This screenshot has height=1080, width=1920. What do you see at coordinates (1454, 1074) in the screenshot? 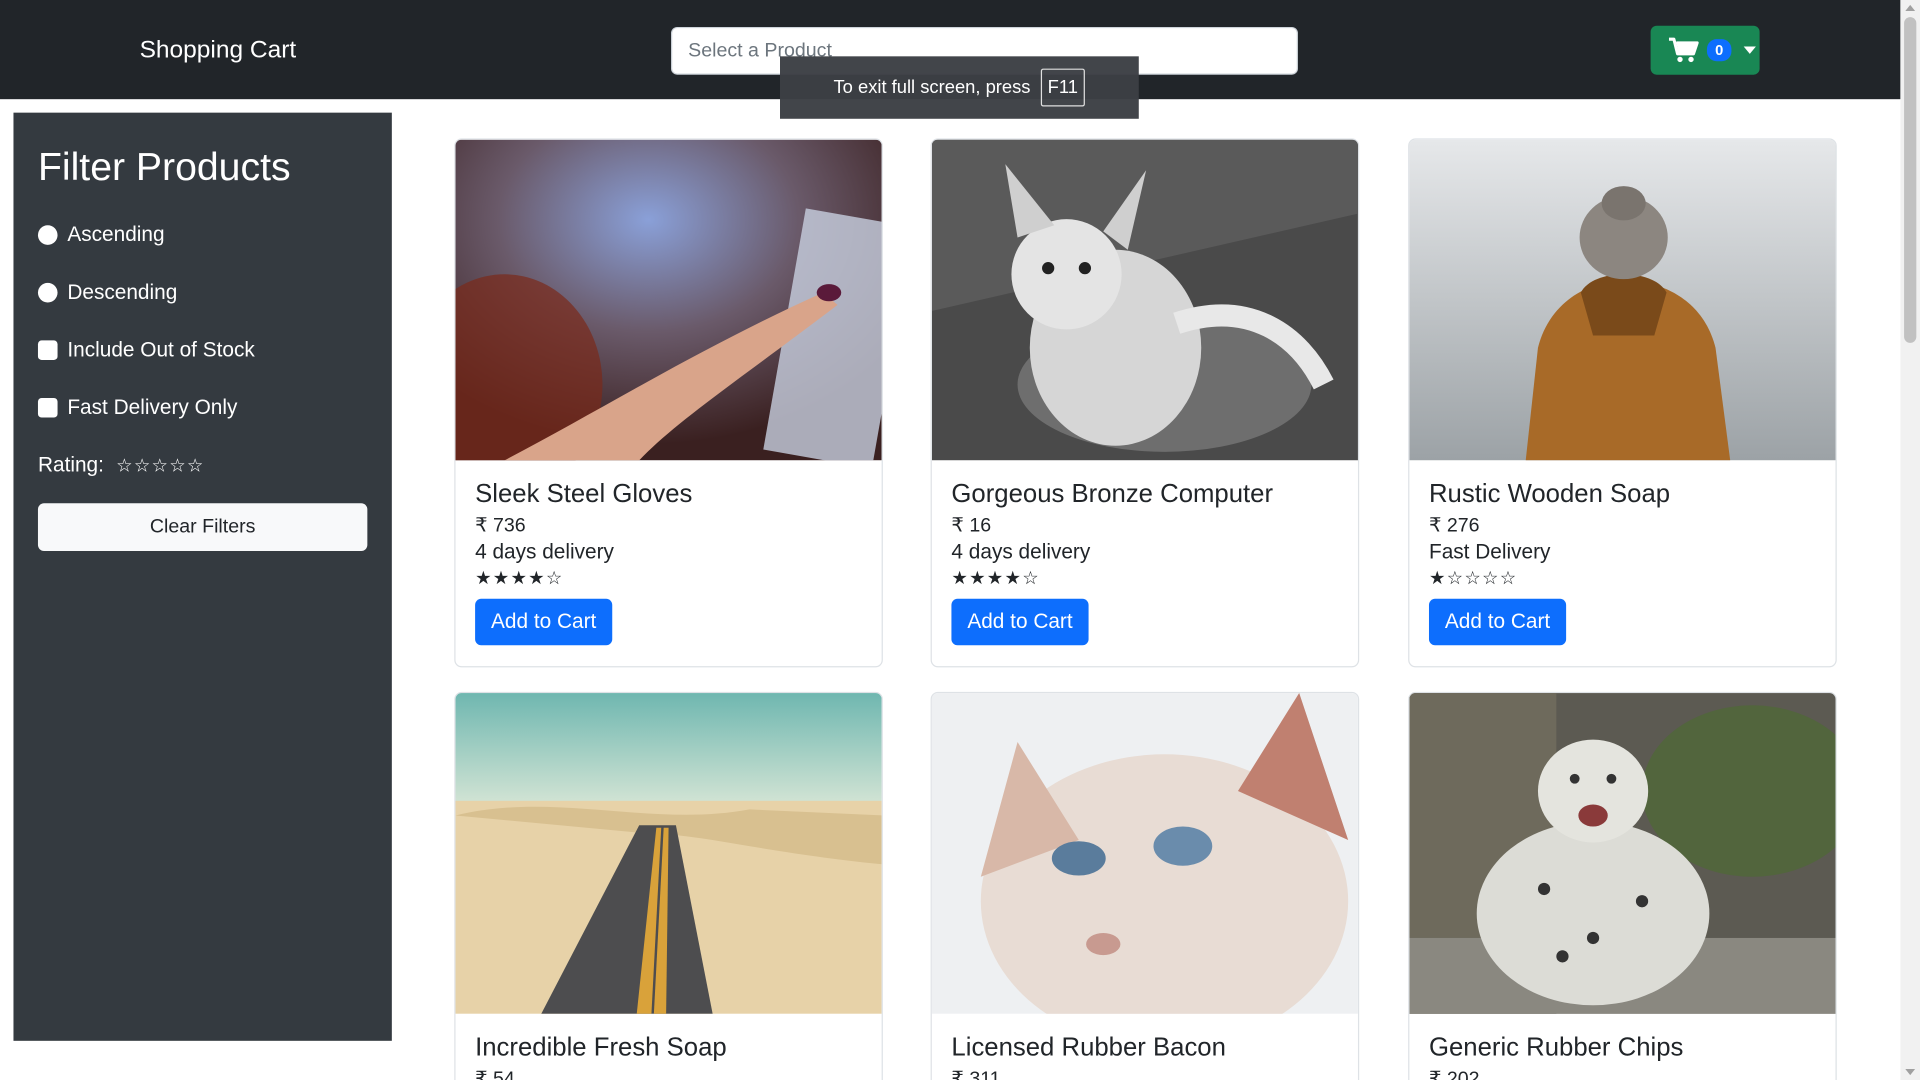
I see `product-price: ₹ 202` at bounding box center [1454, 1074].